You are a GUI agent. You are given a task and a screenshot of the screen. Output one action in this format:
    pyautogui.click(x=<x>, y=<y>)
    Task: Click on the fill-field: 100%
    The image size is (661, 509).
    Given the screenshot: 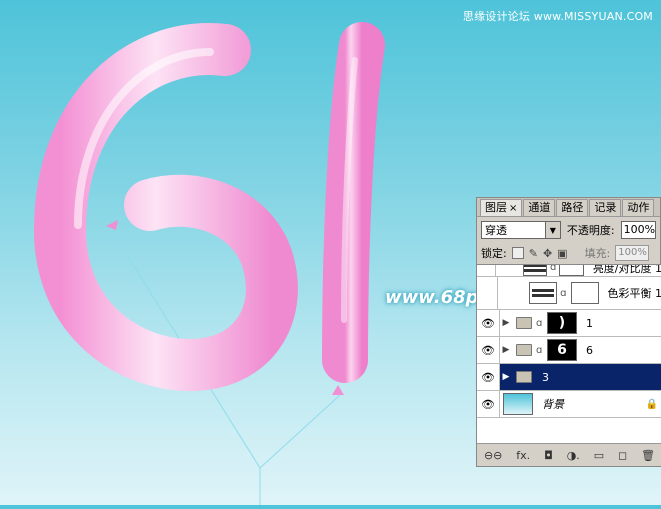 What is the action you would take?
    pyautogui.click(x=632, y=253)
    